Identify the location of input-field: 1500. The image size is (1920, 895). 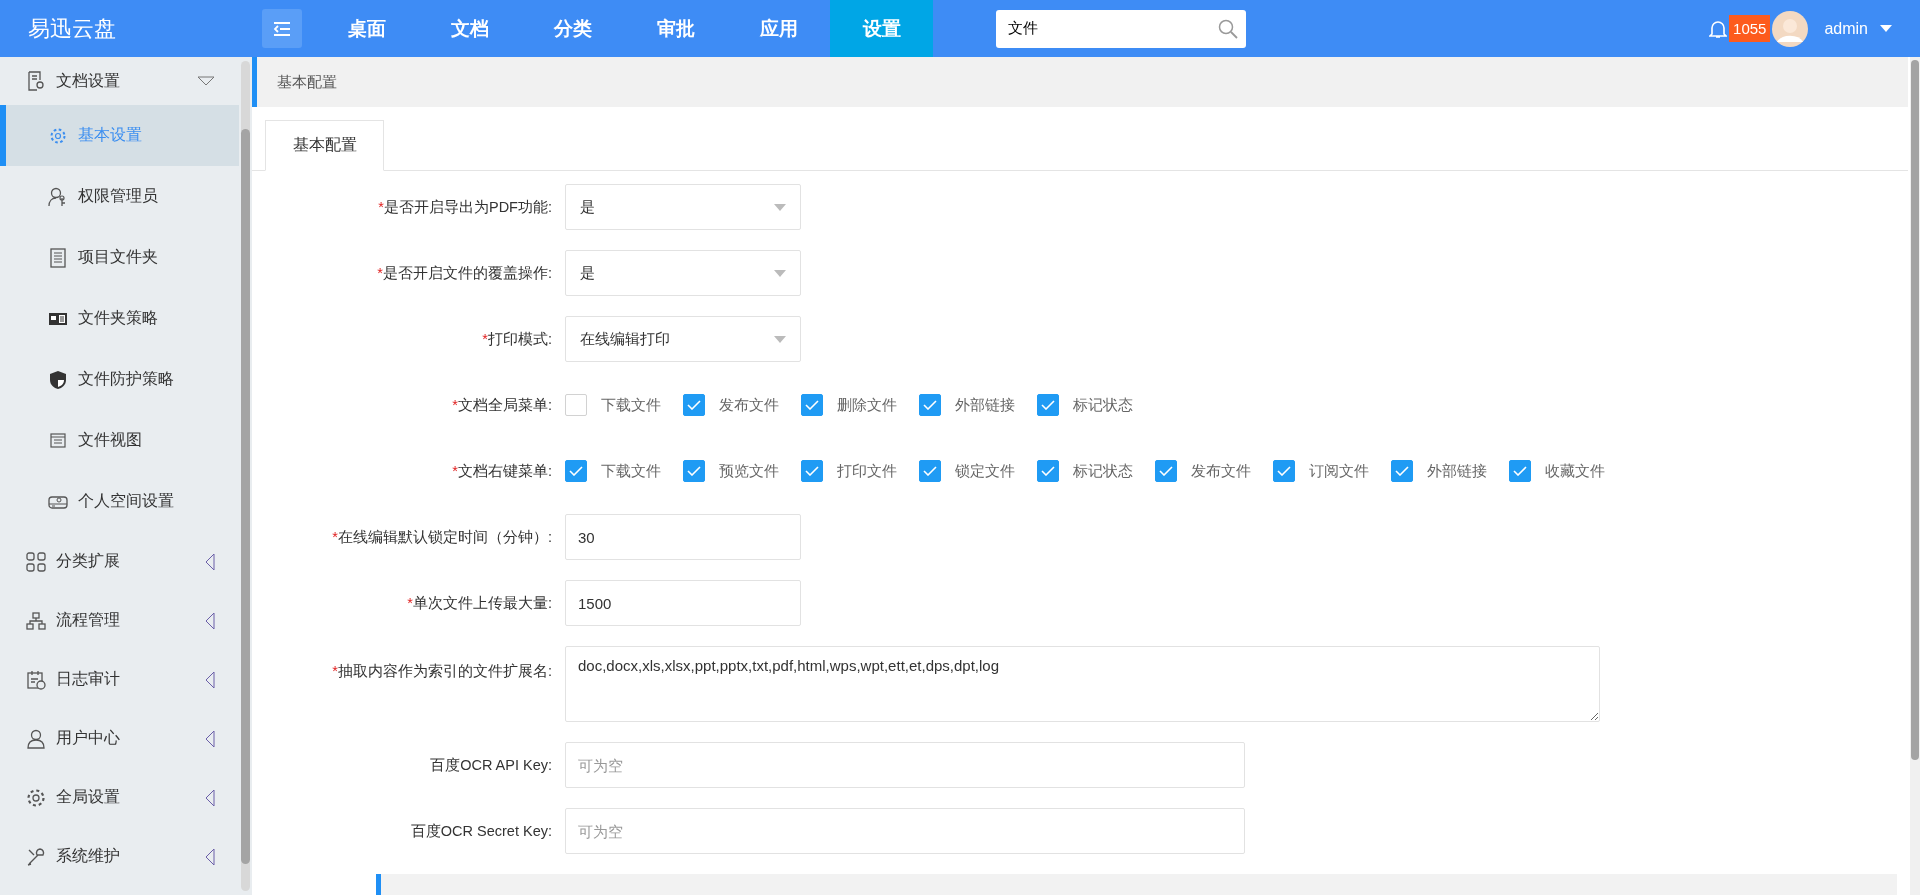
(683, 603).